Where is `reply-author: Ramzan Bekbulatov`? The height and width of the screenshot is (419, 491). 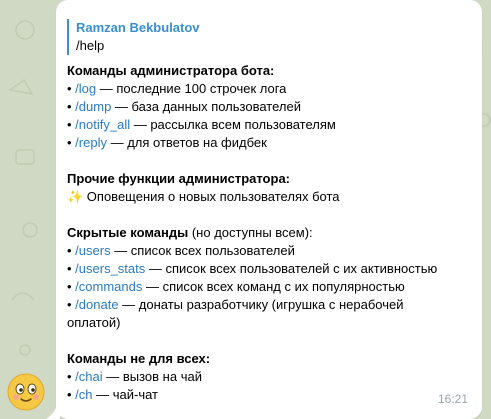 reply-author: Ramzan Bekbulatov is located at coordinates (138, 27).